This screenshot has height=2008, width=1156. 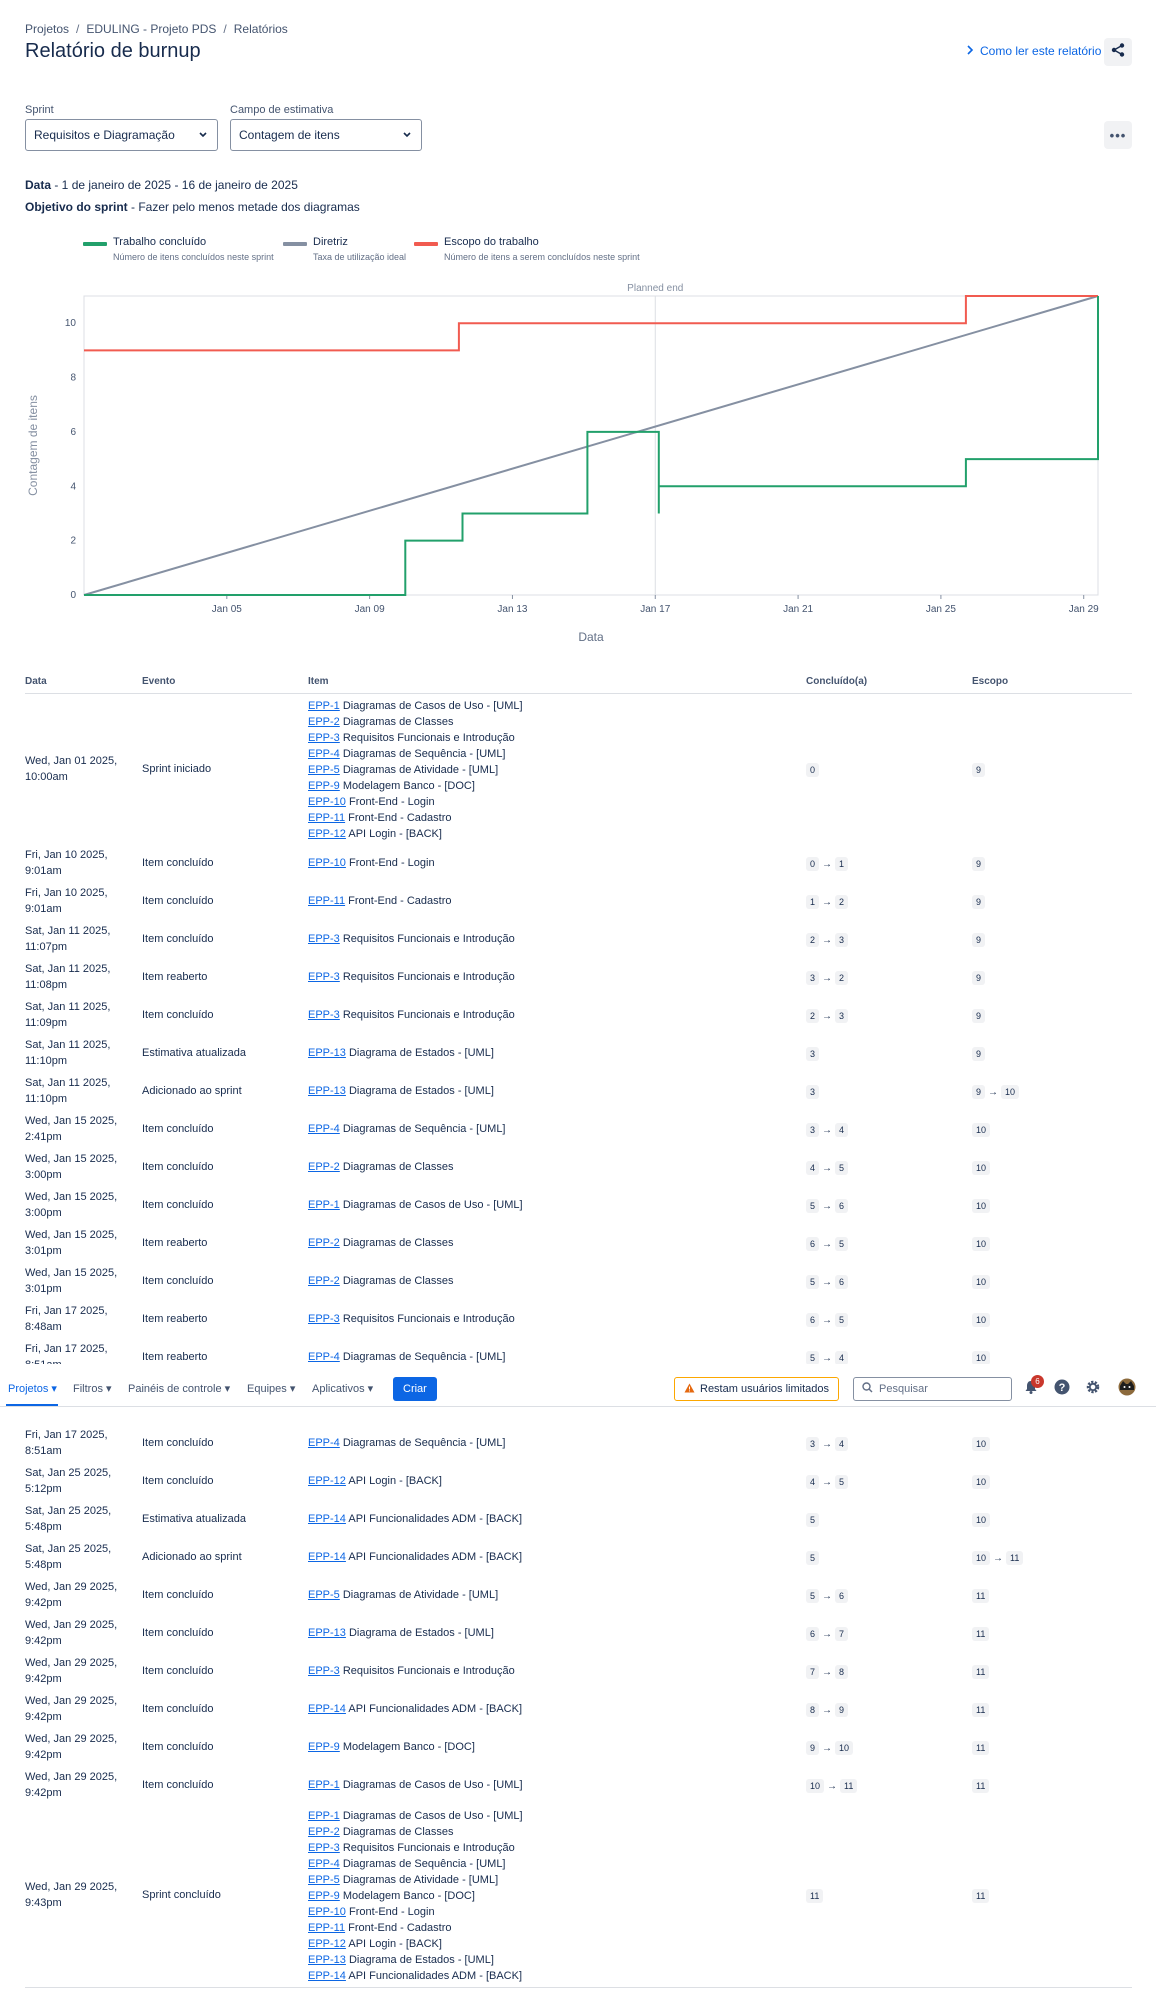 What do you see at coordinates (1041, 51) in the screenshot?
I see `how-to-read-label: Como ler este relatório` at bounding box center [1041, 51].